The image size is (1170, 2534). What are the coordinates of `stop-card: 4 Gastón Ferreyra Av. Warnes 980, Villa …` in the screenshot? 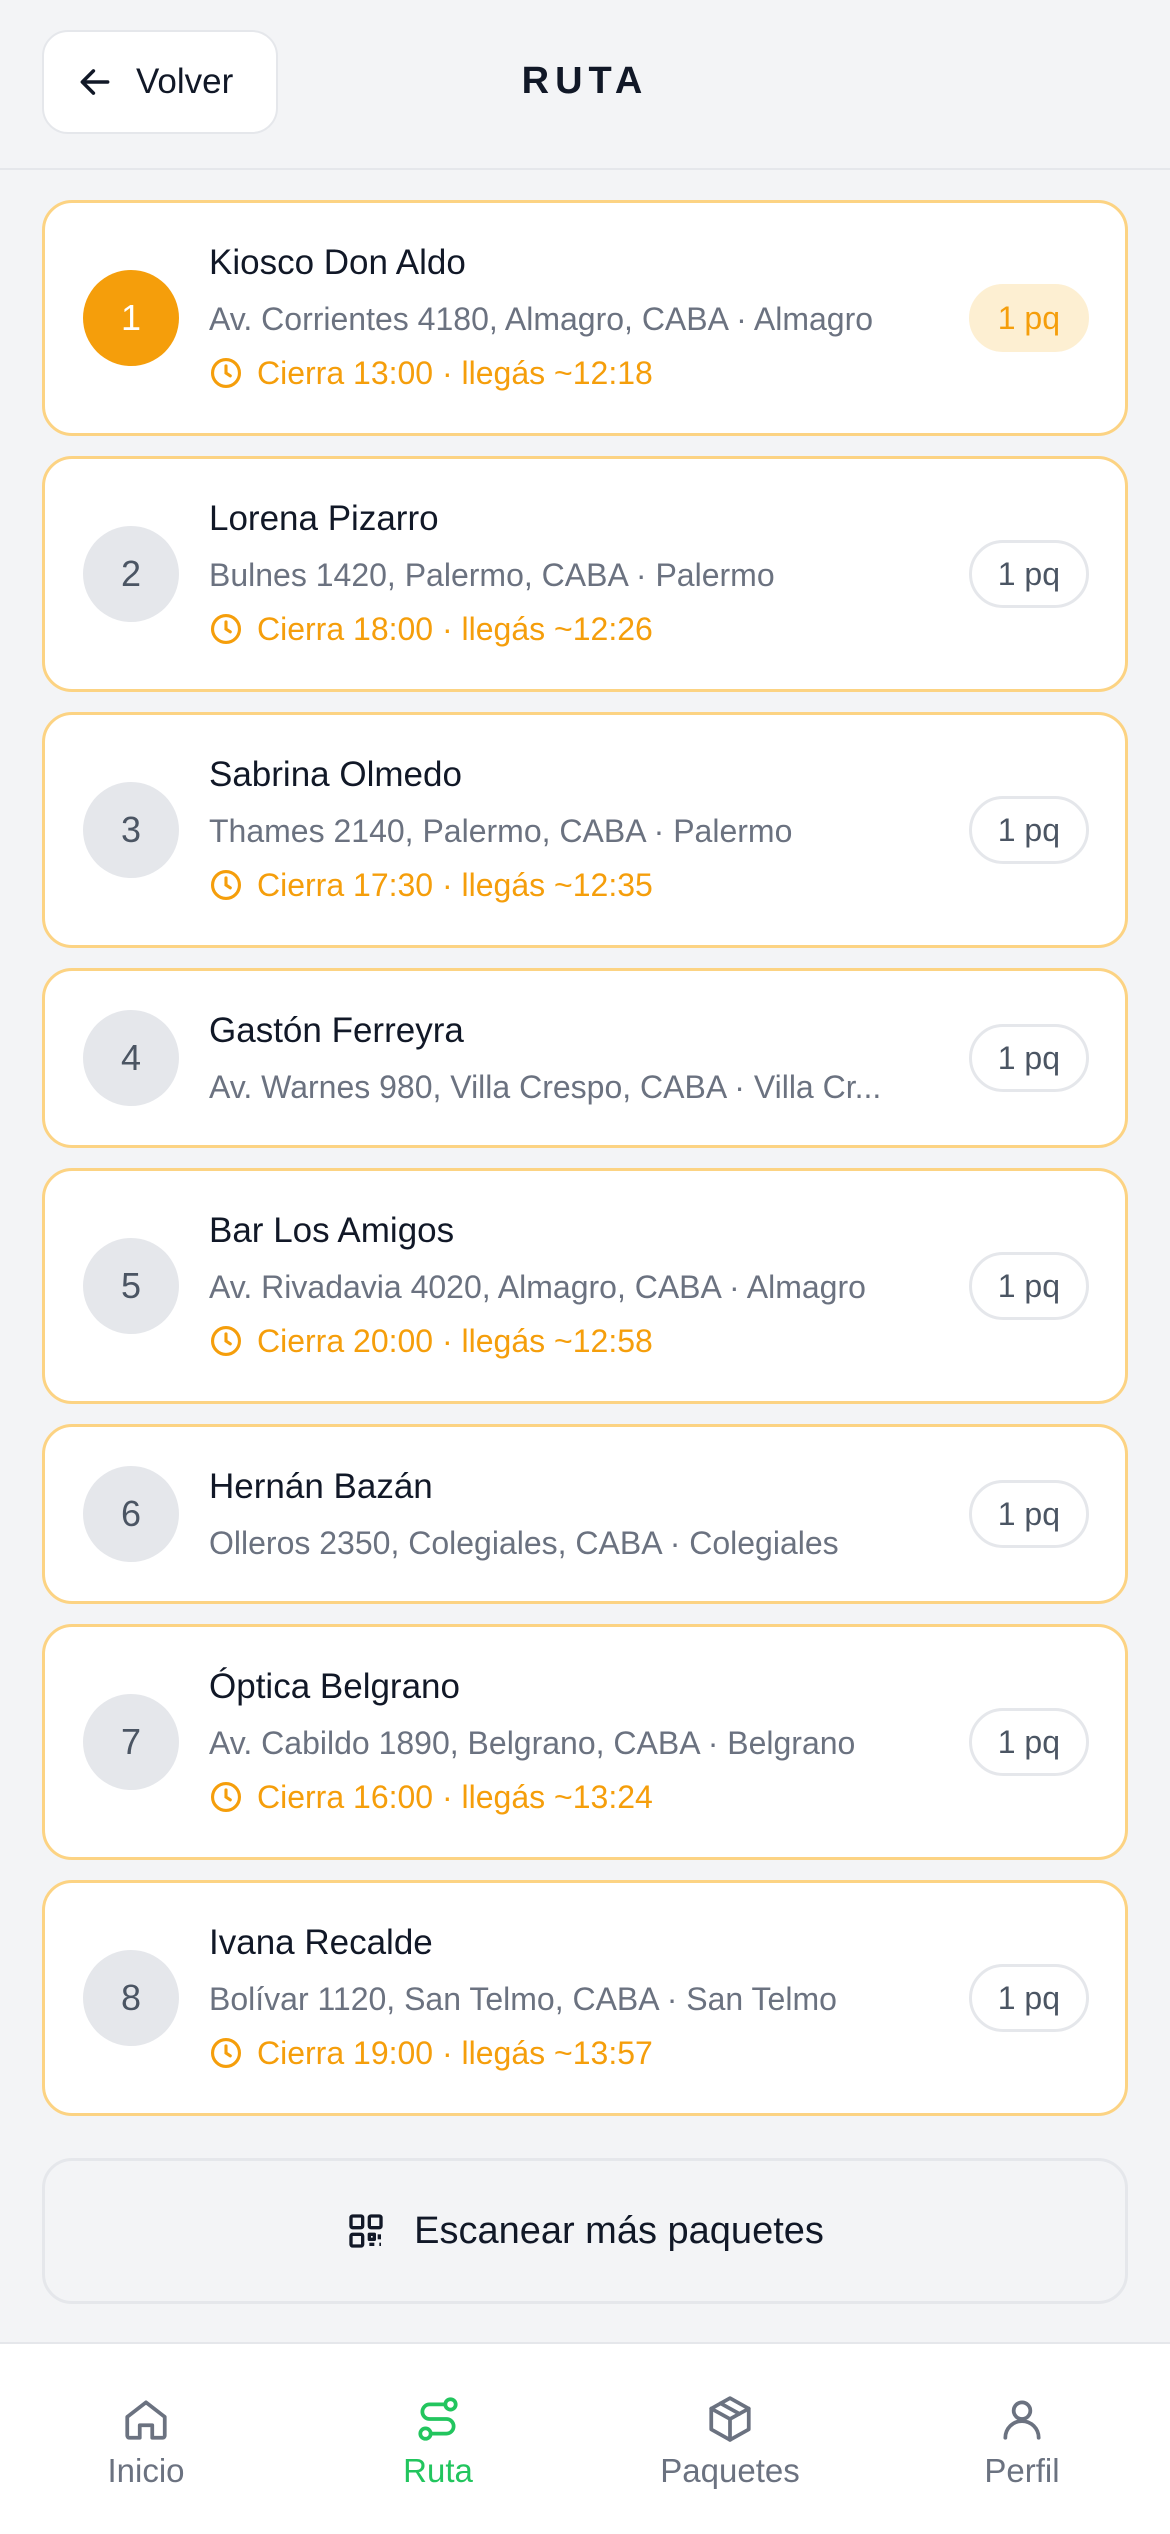 It's located at (585, 1058).